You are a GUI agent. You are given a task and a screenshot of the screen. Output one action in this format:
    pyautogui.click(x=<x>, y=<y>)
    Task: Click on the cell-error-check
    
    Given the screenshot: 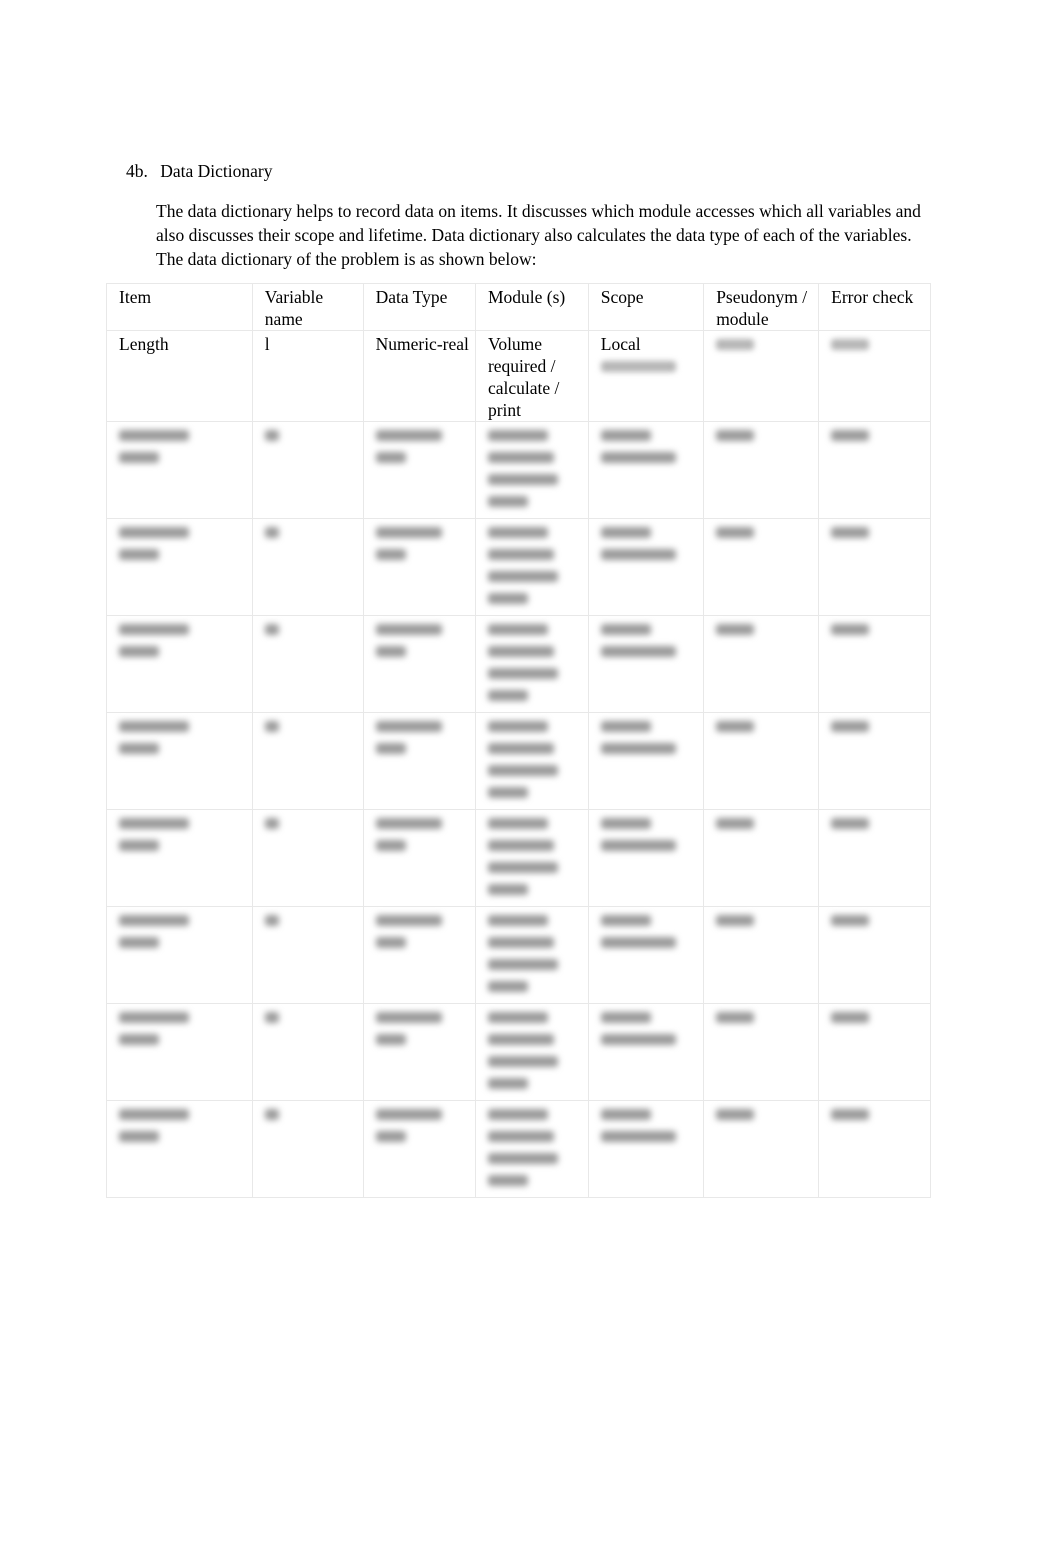 What is the action you would take?
    pyautogui.click(x=874, y=376)
    